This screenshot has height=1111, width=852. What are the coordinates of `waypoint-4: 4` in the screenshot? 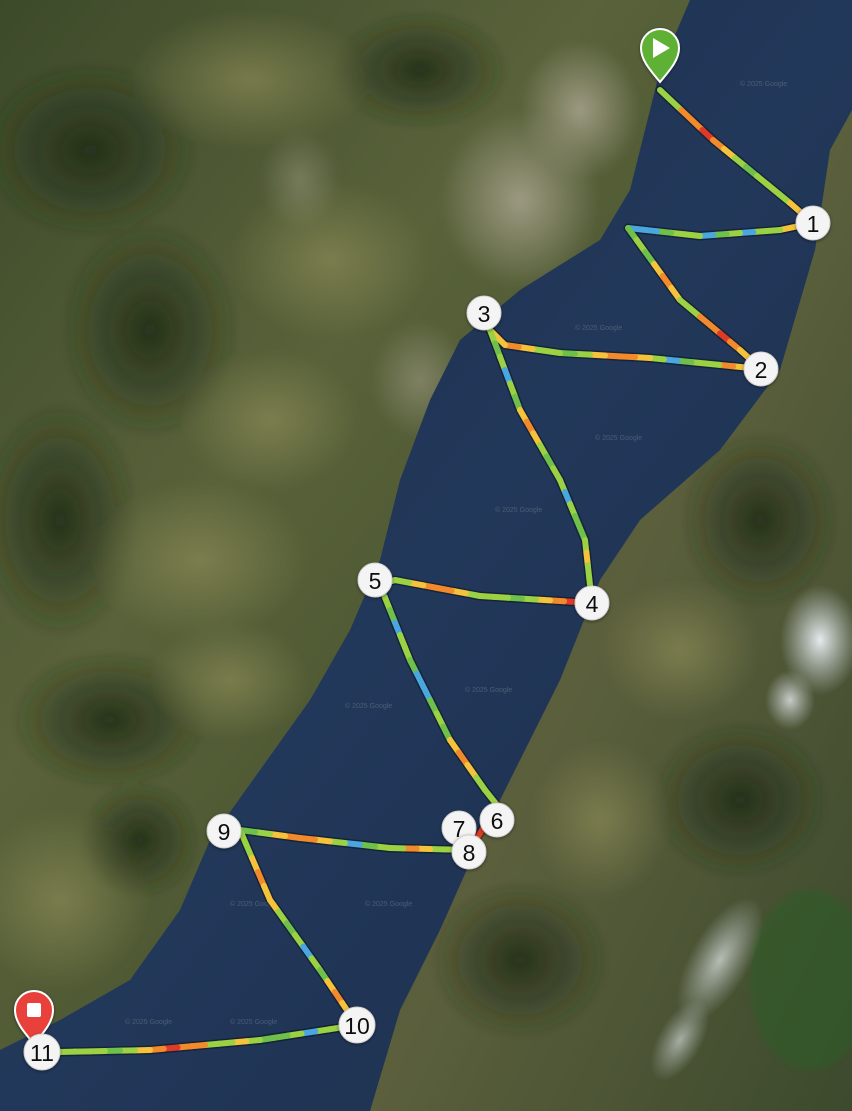 It's located at (592, 603).